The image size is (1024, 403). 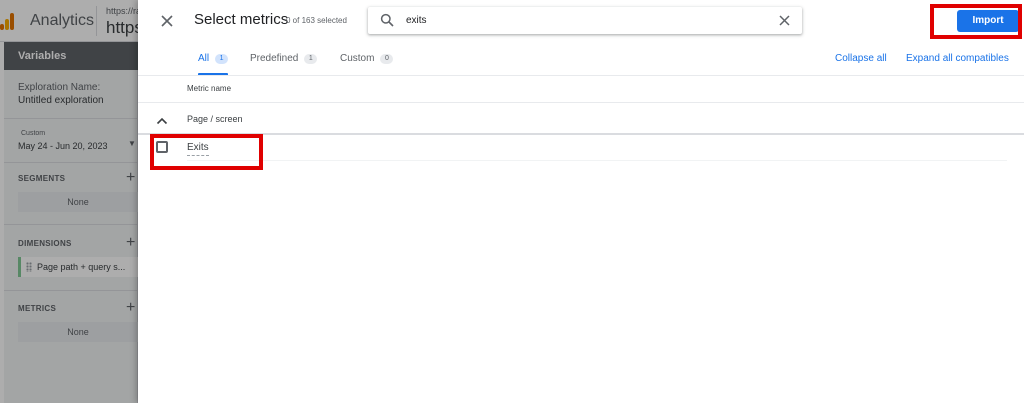 What do you see at coordinates (581, 75) in the screenshot?
I see `divider` at bounding box center [581, 75].